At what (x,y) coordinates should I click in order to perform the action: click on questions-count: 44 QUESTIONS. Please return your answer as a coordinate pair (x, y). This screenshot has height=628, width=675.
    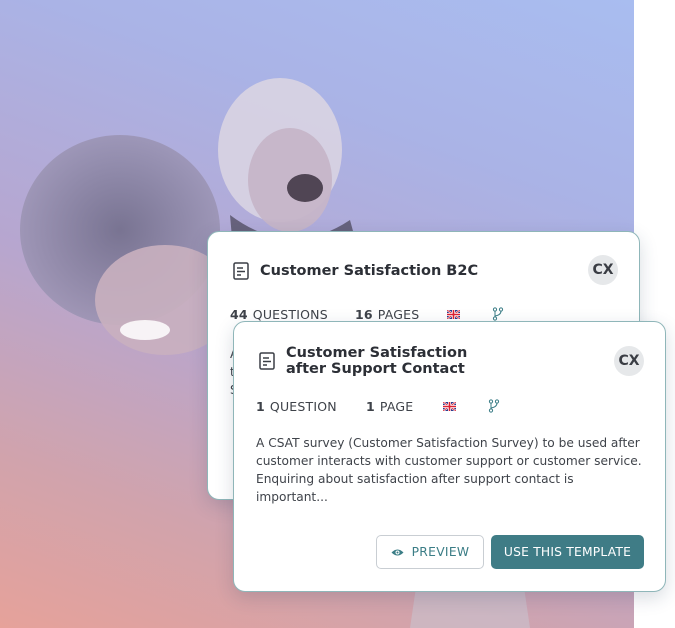
    Looking at the image, I should click on (279, 314).